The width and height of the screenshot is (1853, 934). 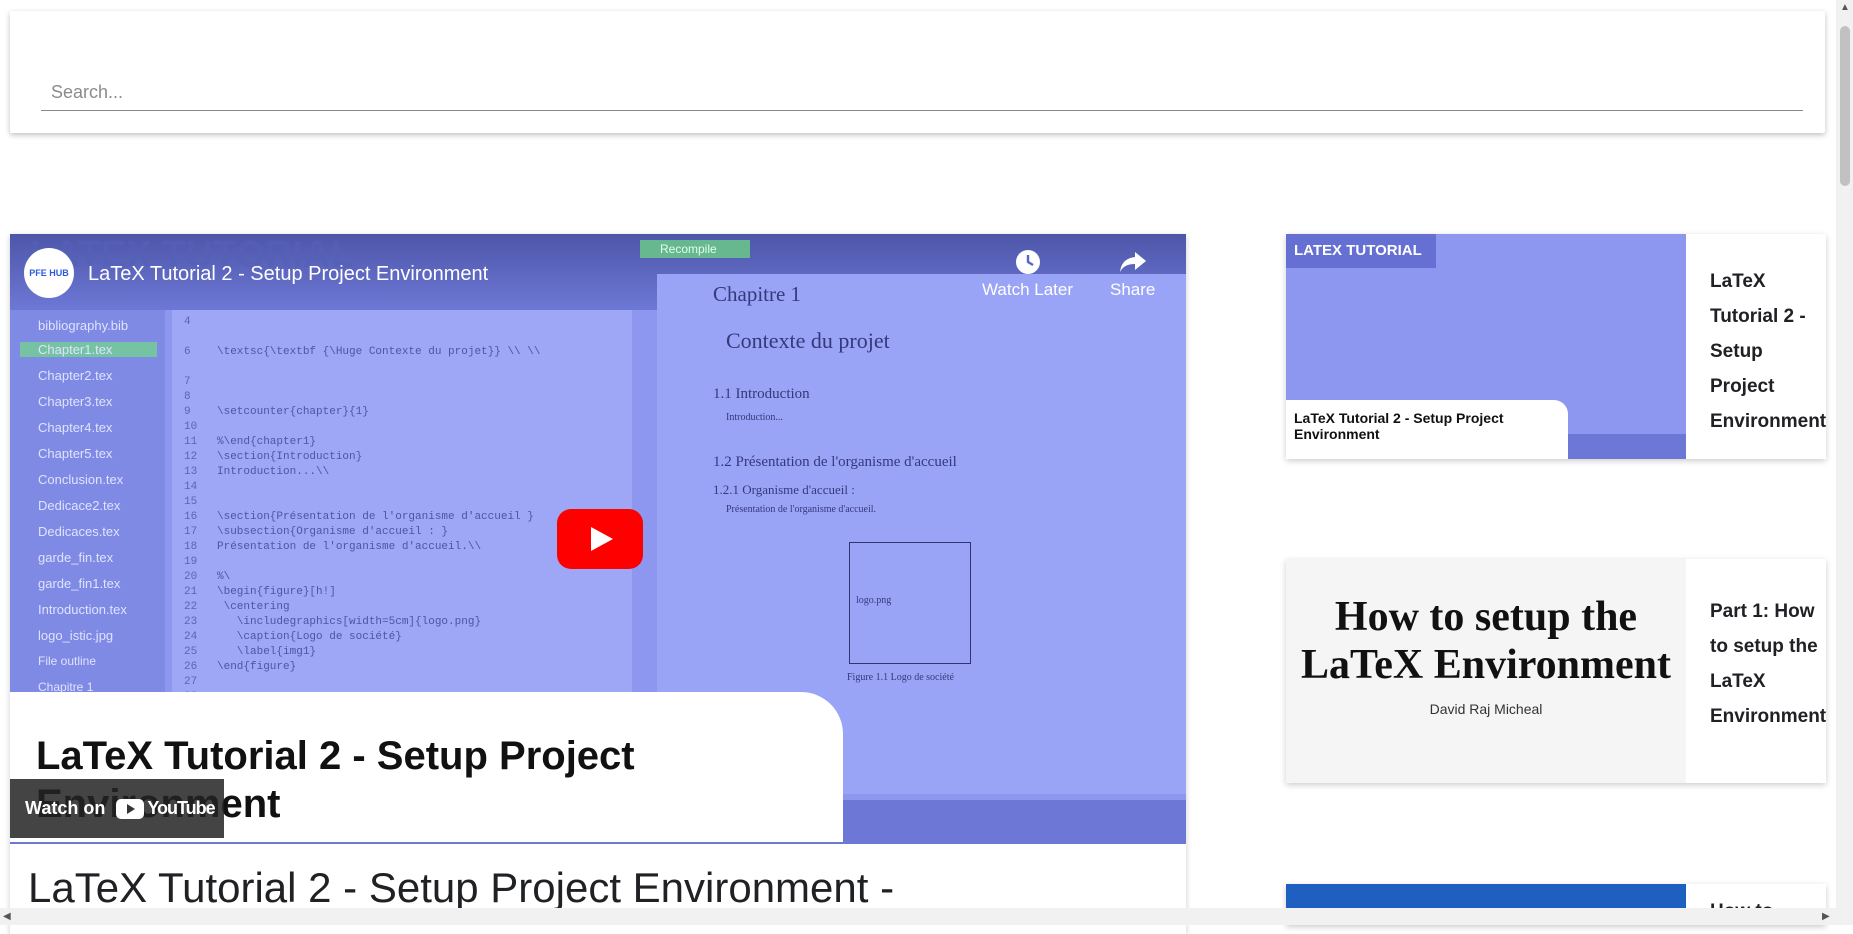 I want to click on pdf-chapter: Chapitre 1, so click(x=757, y=294).